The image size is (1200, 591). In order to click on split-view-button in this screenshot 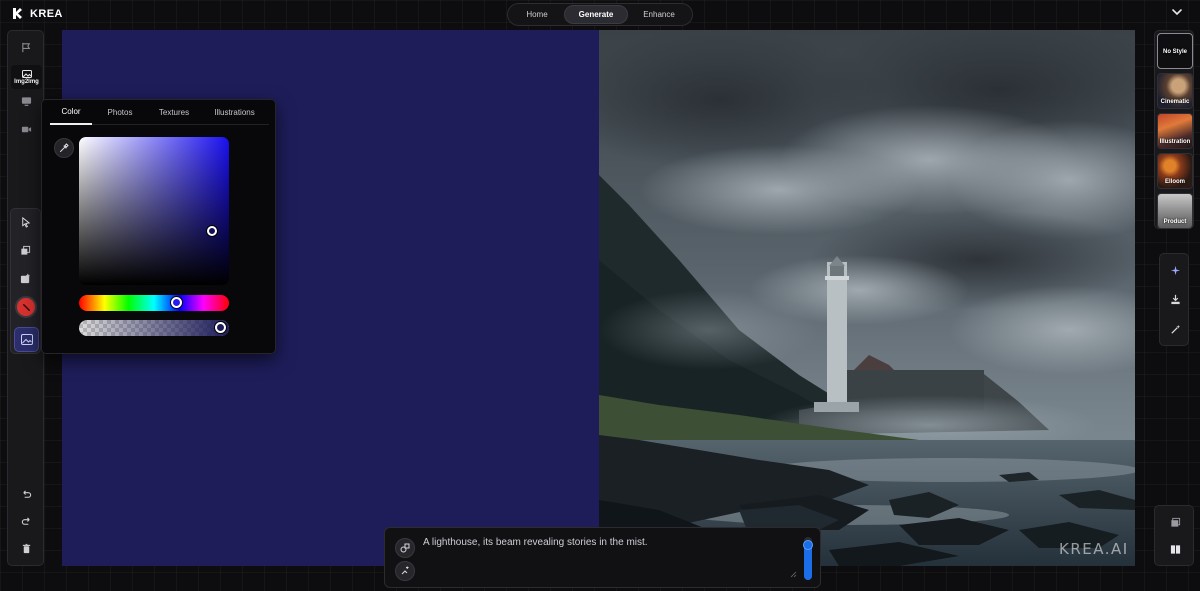, I will do `click(1175, 549)`.